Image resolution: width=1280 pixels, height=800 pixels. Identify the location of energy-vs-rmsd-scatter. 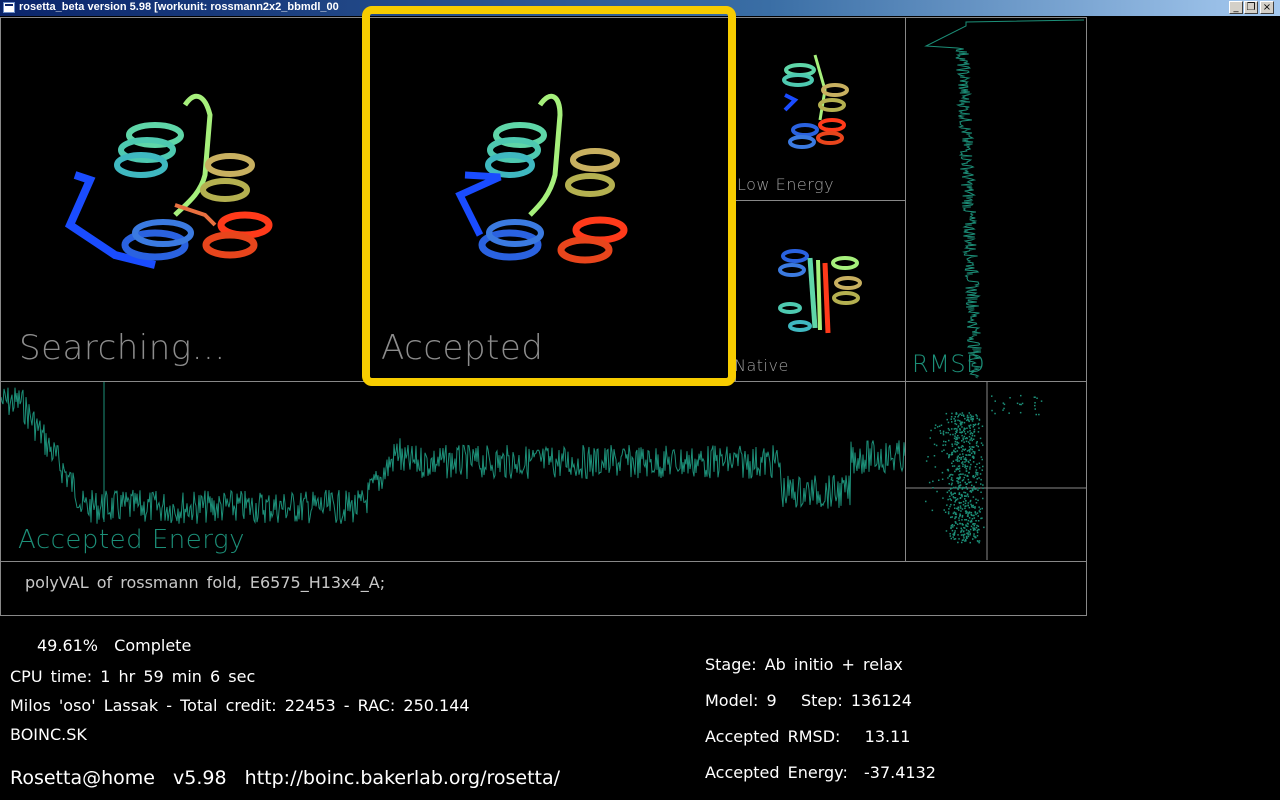
(996, 471).